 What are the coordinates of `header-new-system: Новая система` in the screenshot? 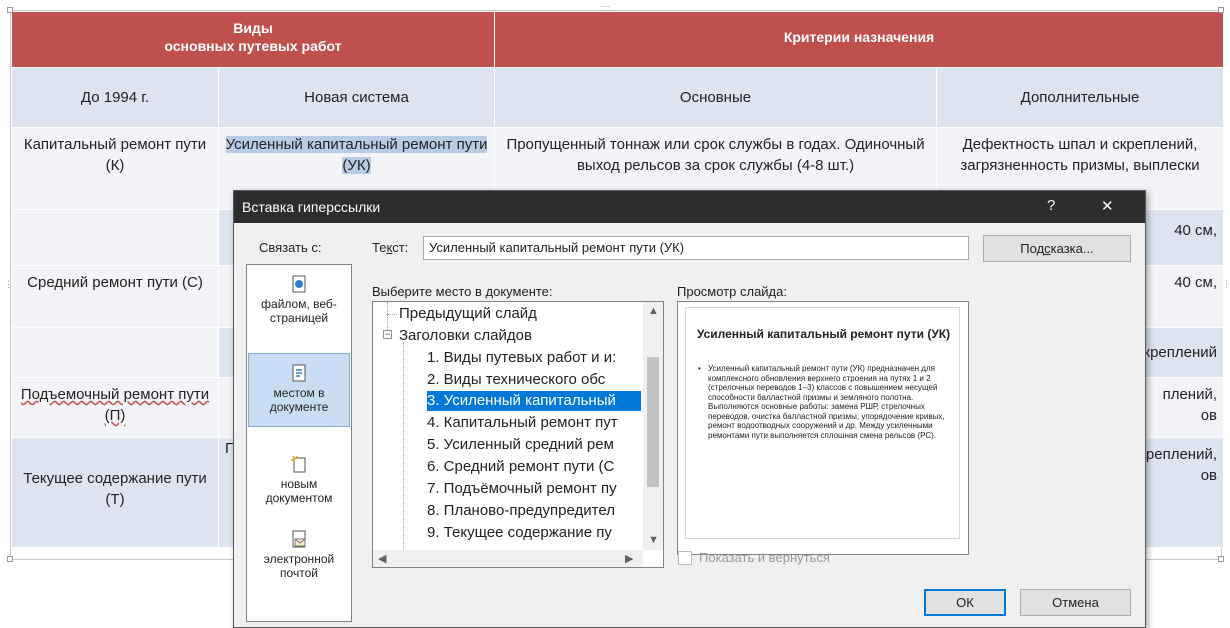 It's located at (356, 97).